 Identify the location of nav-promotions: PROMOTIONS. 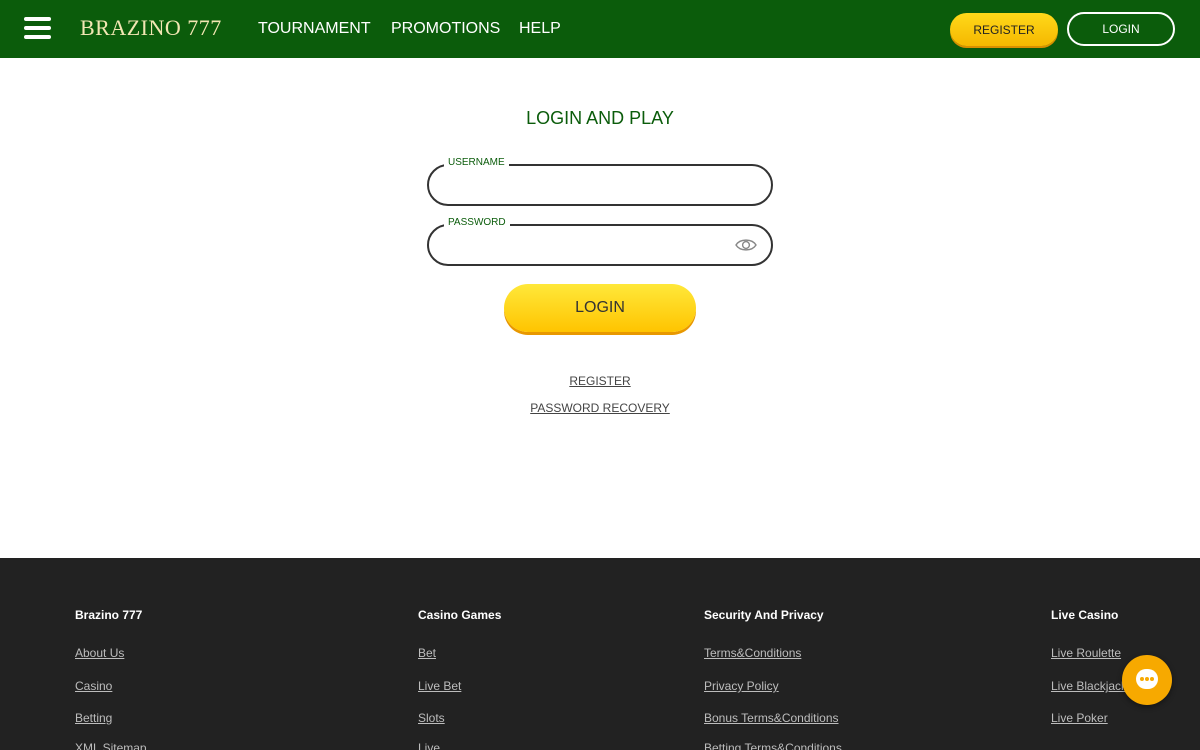
(445, 29).